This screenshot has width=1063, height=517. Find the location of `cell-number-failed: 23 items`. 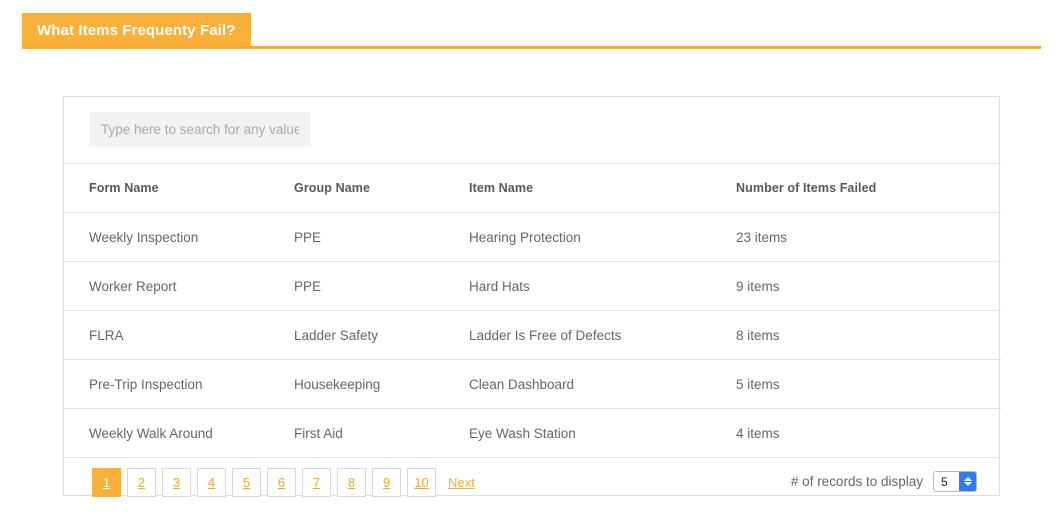

cell-number-failed: 23 items is located at coordinates (868, 237).